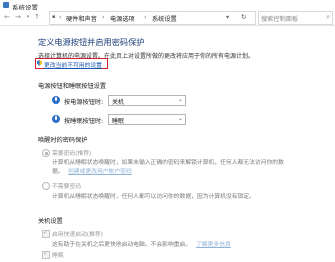 The image size is (335, 262). I want to click on sleep-checkbox, so click(46, 254).